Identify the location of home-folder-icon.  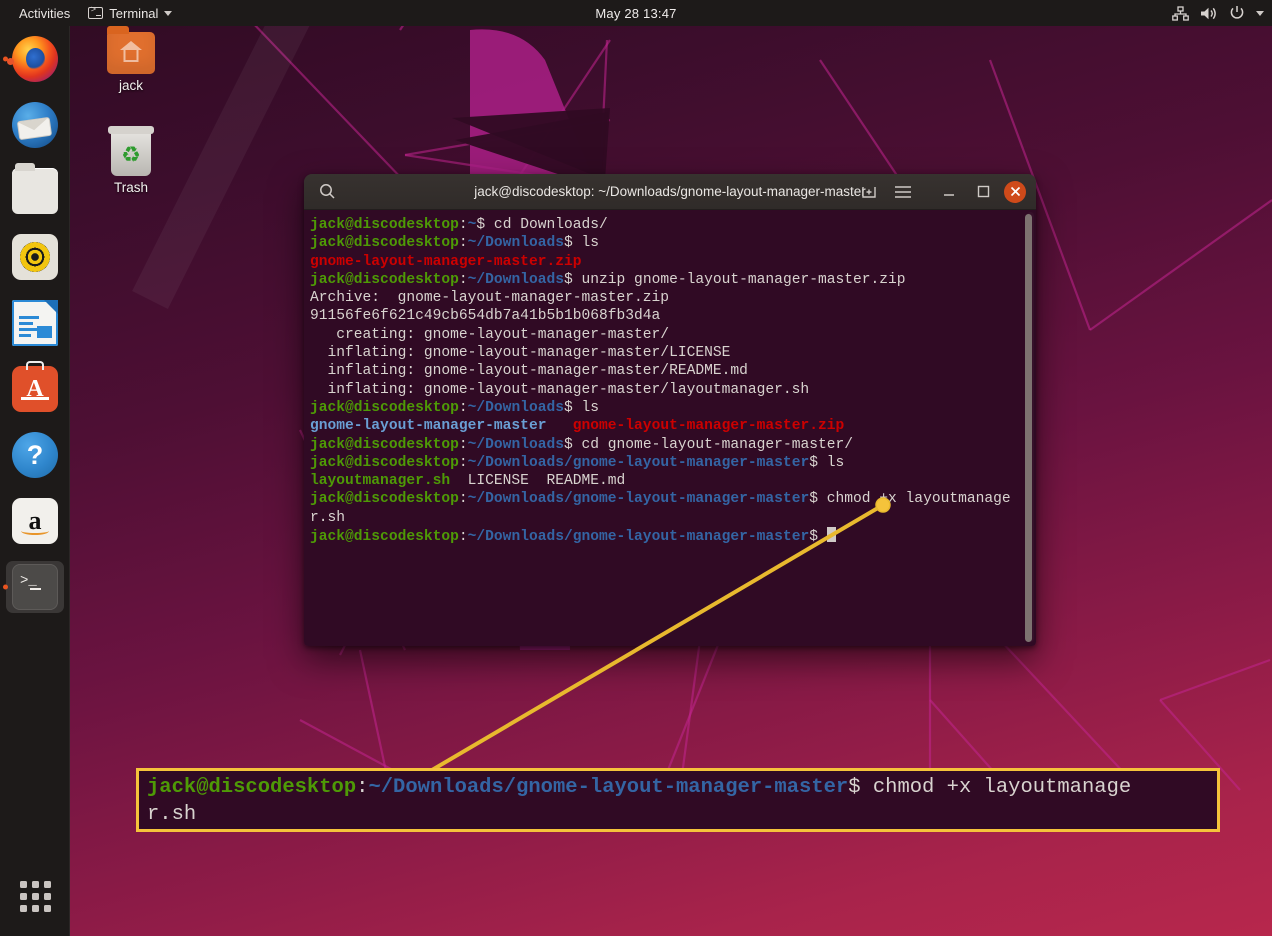
(131, 50).